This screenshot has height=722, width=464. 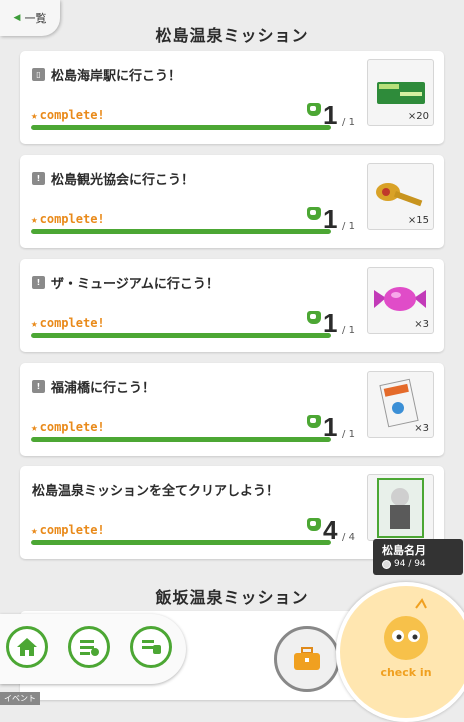 I want to click on train-icon: ▯, so click(x=38, y=74).